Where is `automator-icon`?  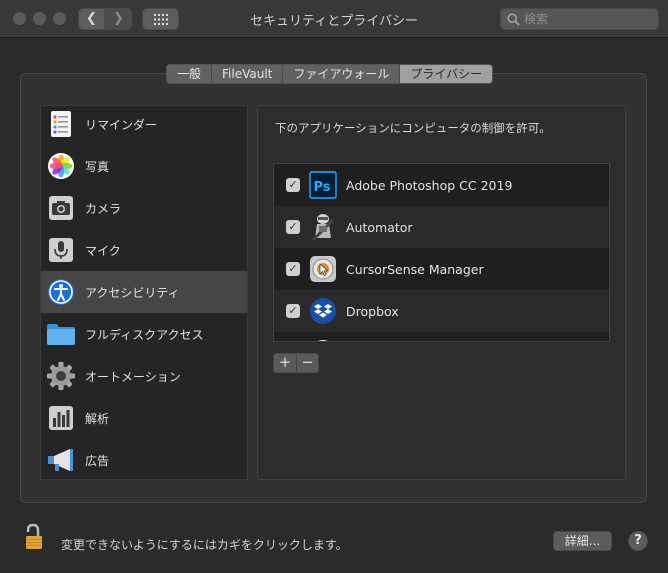
automator-icon is located at coordinates (323, 227).